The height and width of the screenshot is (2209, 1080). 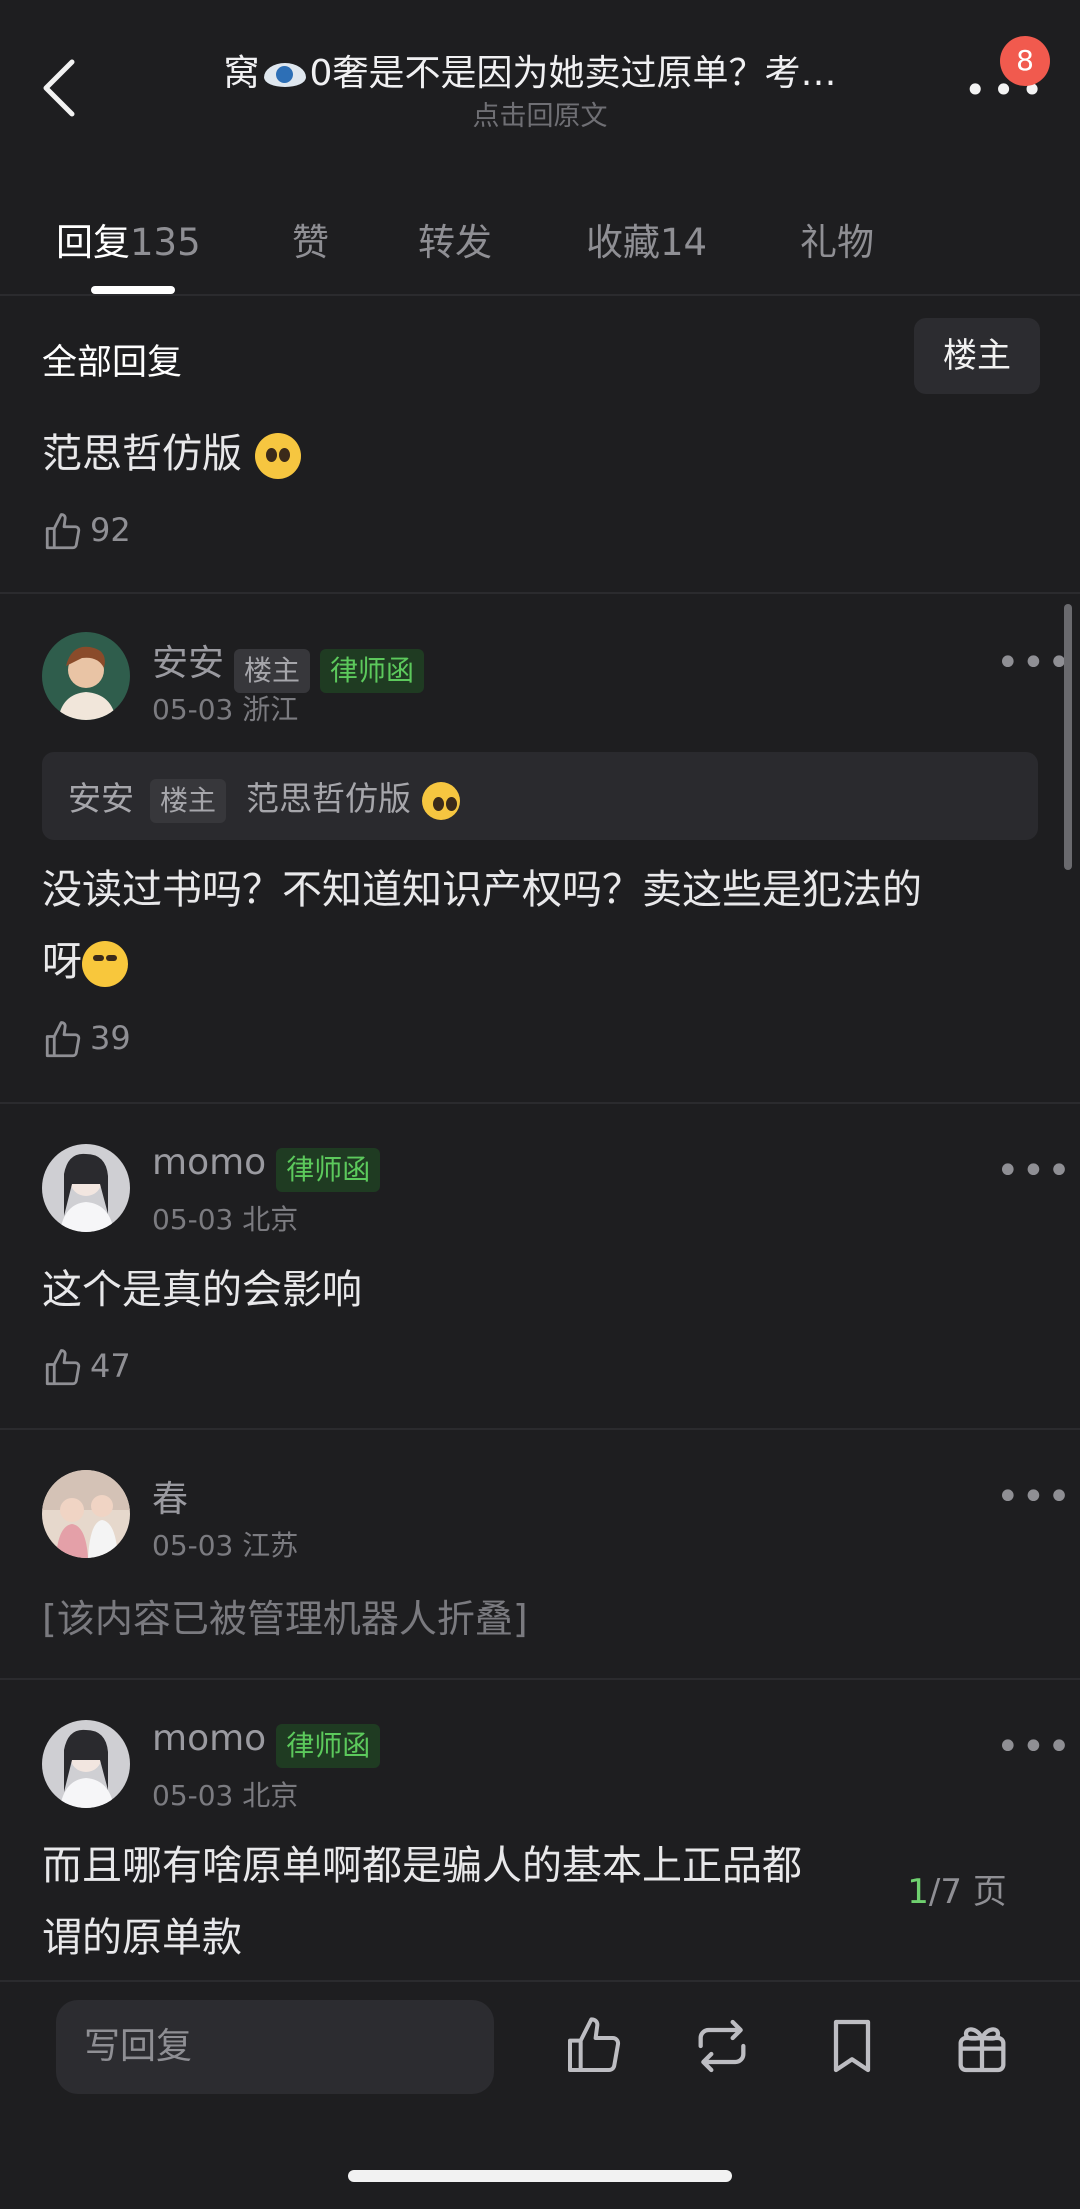 I want to click on owner-only-button: 楼主, so click(x=977, y=356).